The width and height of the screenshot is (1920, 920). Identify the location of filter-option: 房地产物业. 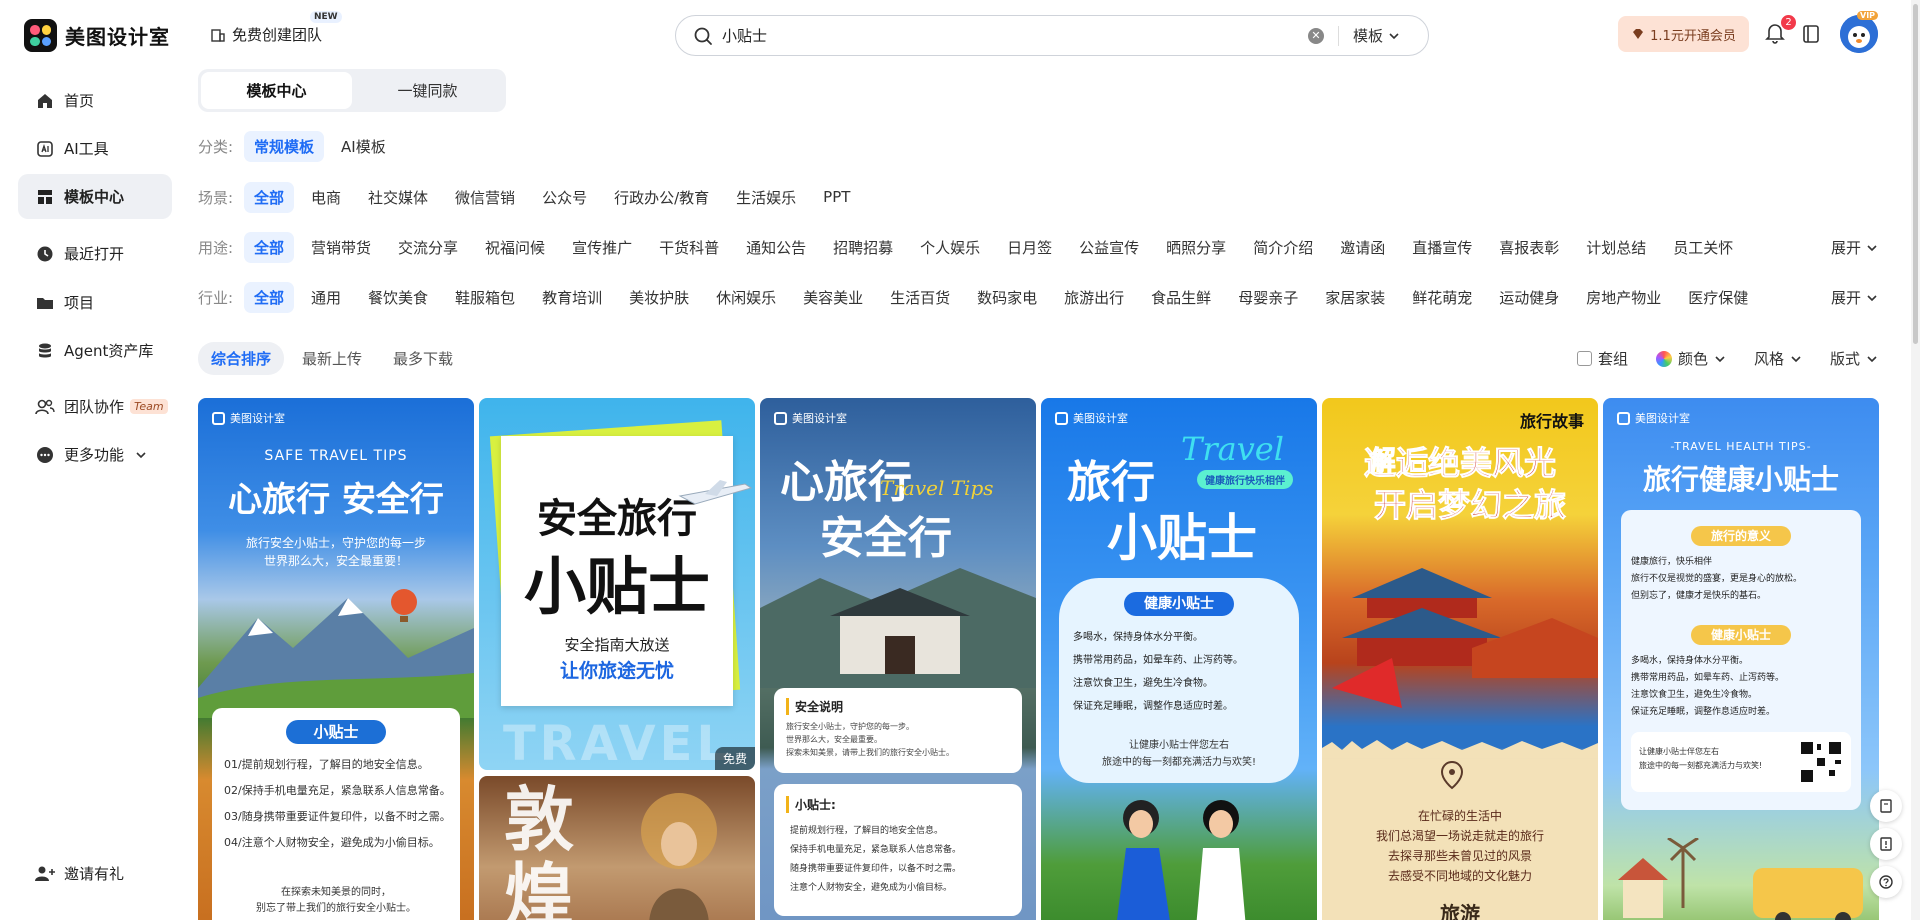
(1623, 297).